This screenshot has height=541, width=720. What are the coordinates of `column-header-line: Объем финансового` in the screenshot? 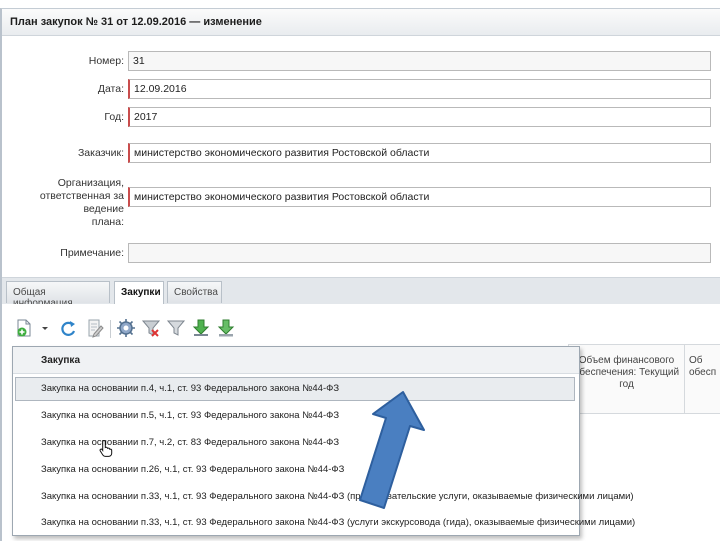 It's located at (626, 360).